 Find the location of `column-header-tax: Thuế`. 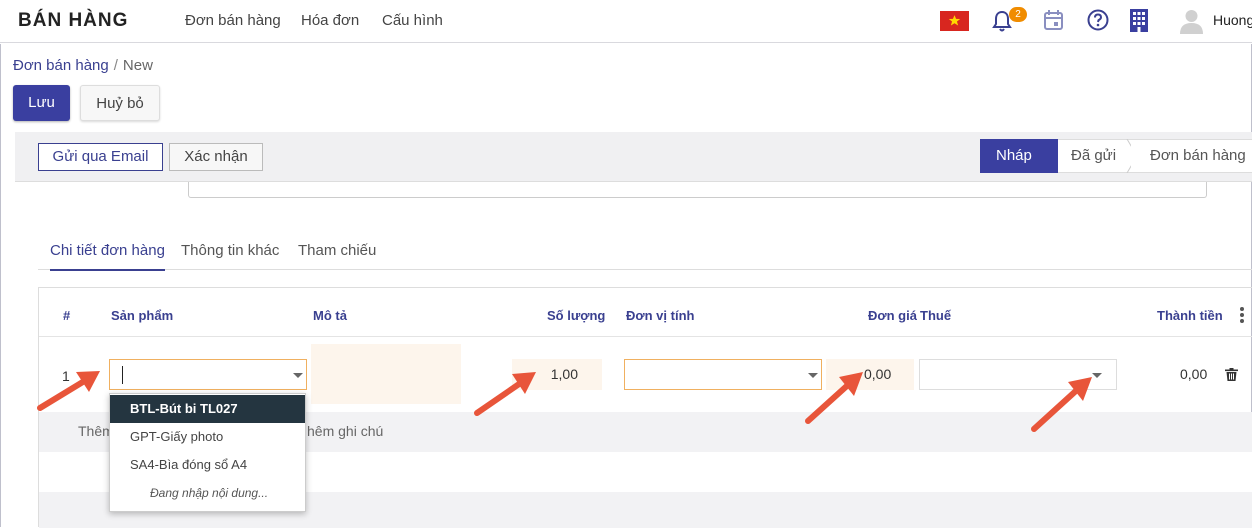

column-header-tax: Thuế is located at coordinates (935, 315).